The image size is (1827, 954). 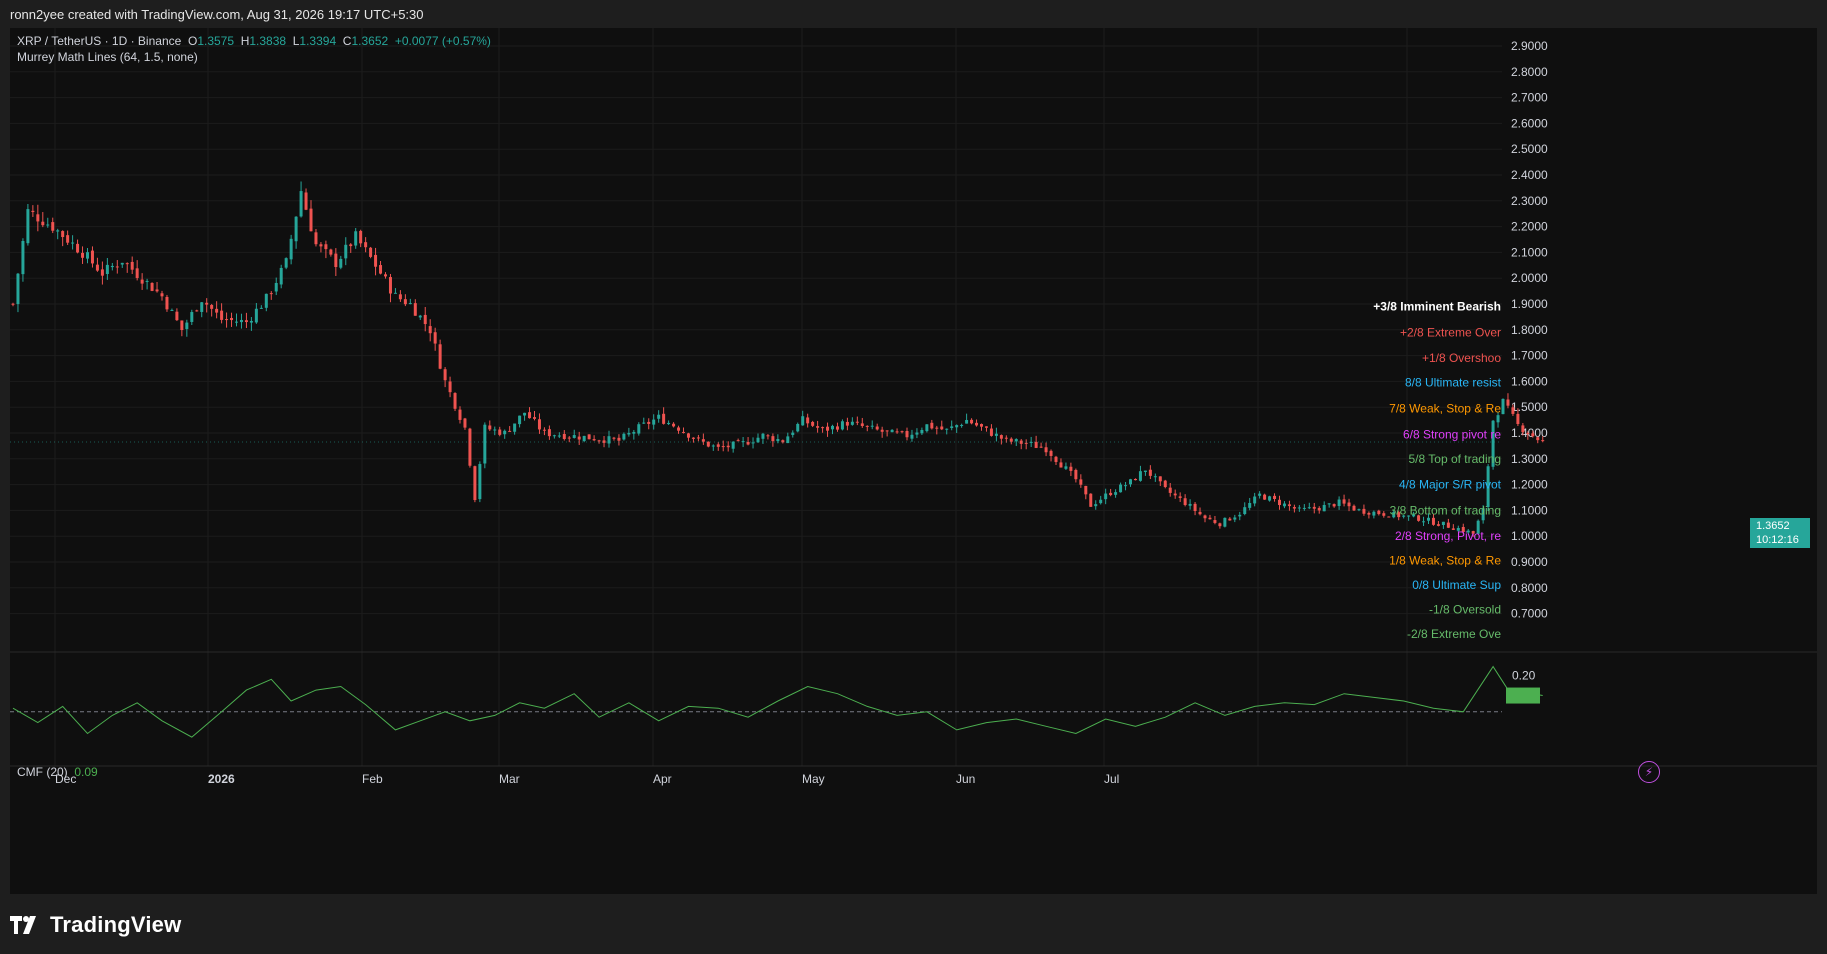 What do you see at coordinates (95, 925) in the screenshot?
I see `tradingview-footer: TradingView` at bounding box center [95, 925].